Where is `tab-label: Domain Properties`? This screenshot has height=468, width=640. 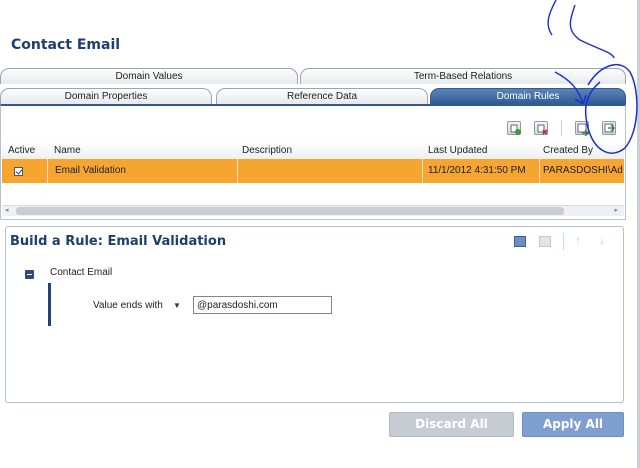 tab-label: Domain Properties is located at coordinates (106, 96).